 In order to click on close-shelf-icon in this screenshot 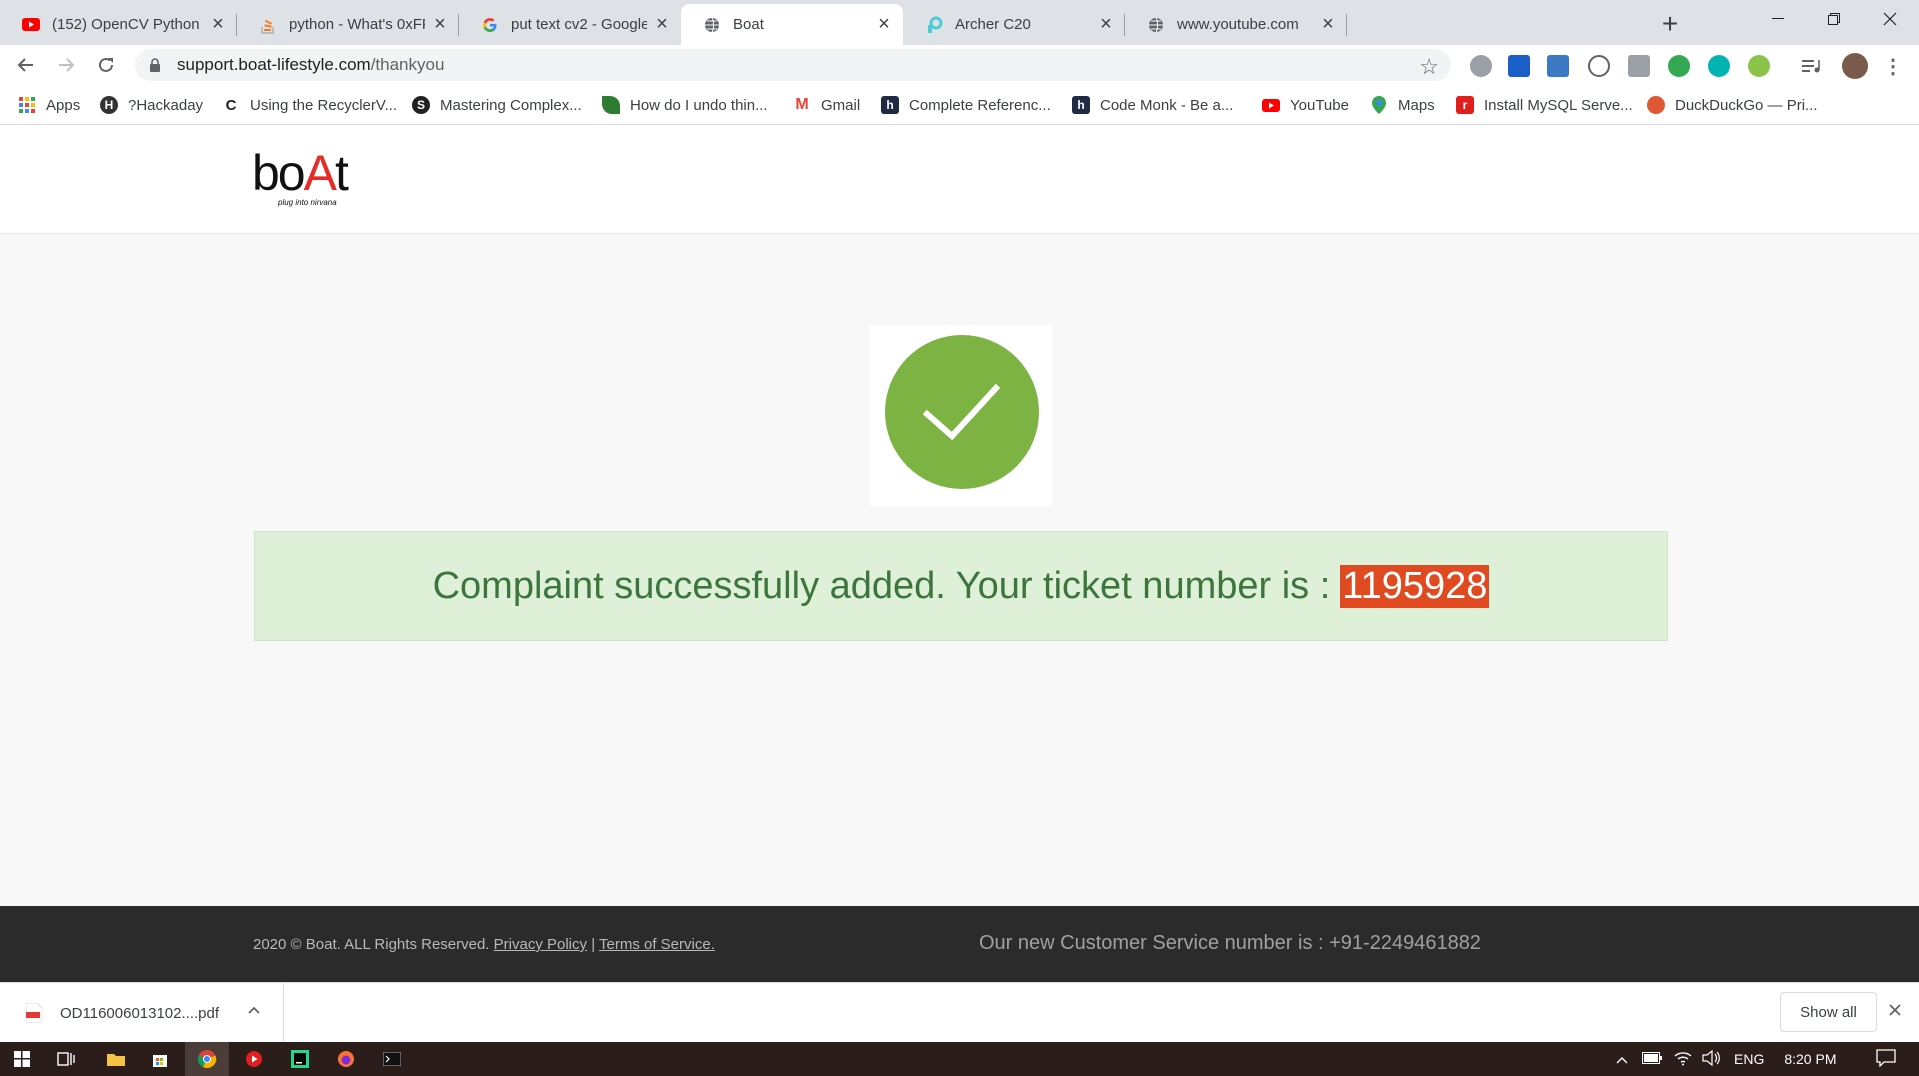, I will do `click(1895, 1010)`.